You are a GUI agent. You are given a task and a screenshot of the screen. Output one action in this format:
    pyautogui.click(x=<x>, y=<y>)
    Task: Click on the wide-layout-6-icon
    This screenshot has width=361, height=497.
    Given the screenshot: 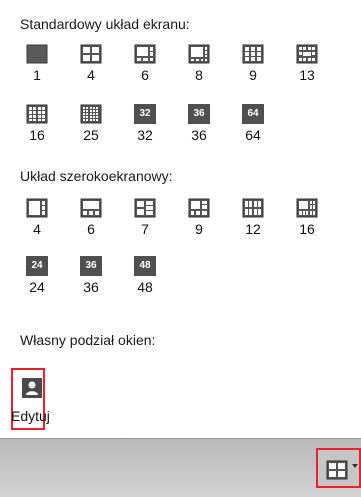 What is the action you would take?
    pyautogui.click(x=91, y=208)
    